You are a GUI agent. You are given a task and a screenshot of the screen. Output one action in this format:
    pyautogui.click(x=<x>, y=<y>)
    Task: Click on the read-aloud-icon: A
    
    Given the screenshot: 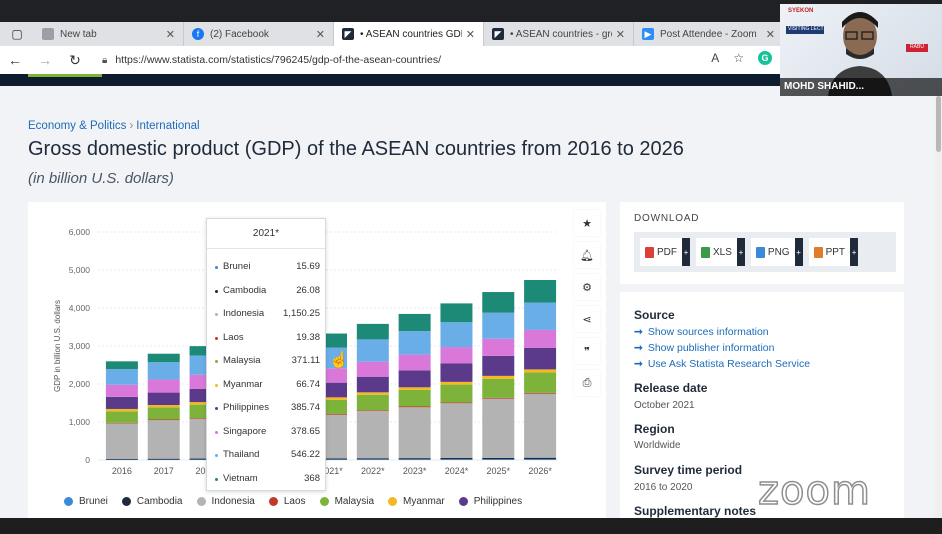 What is the action you would take?
    pyautogui.click(x=715, y=58)
    